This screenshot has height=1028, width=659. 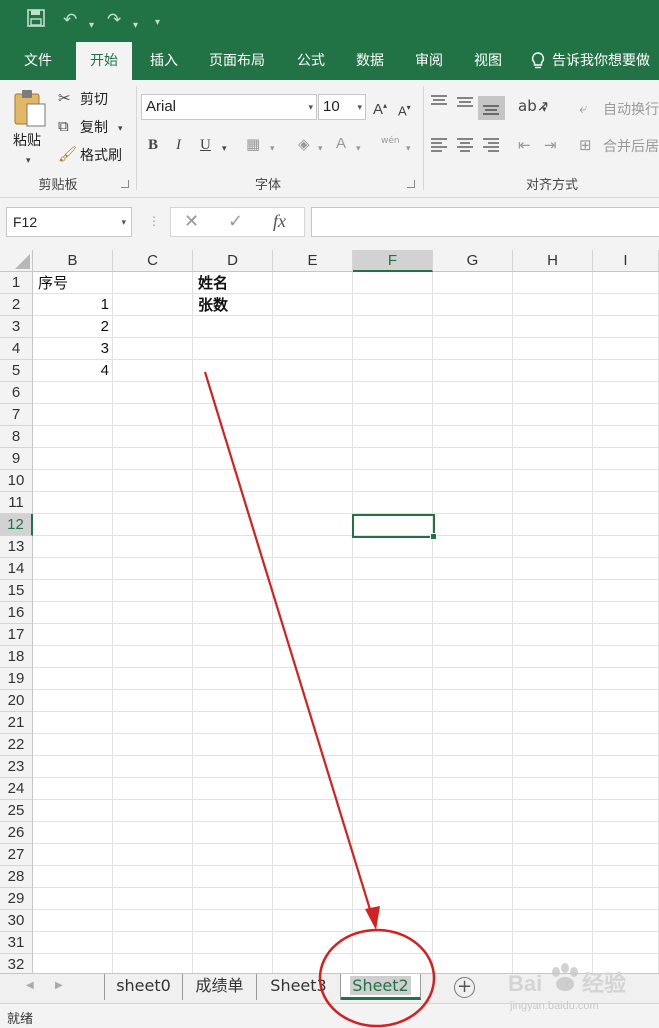 What do you see at coordinates (38, 61) in the screenshot?
I see `tab-file: 文件` at bounding box center [38, 61].